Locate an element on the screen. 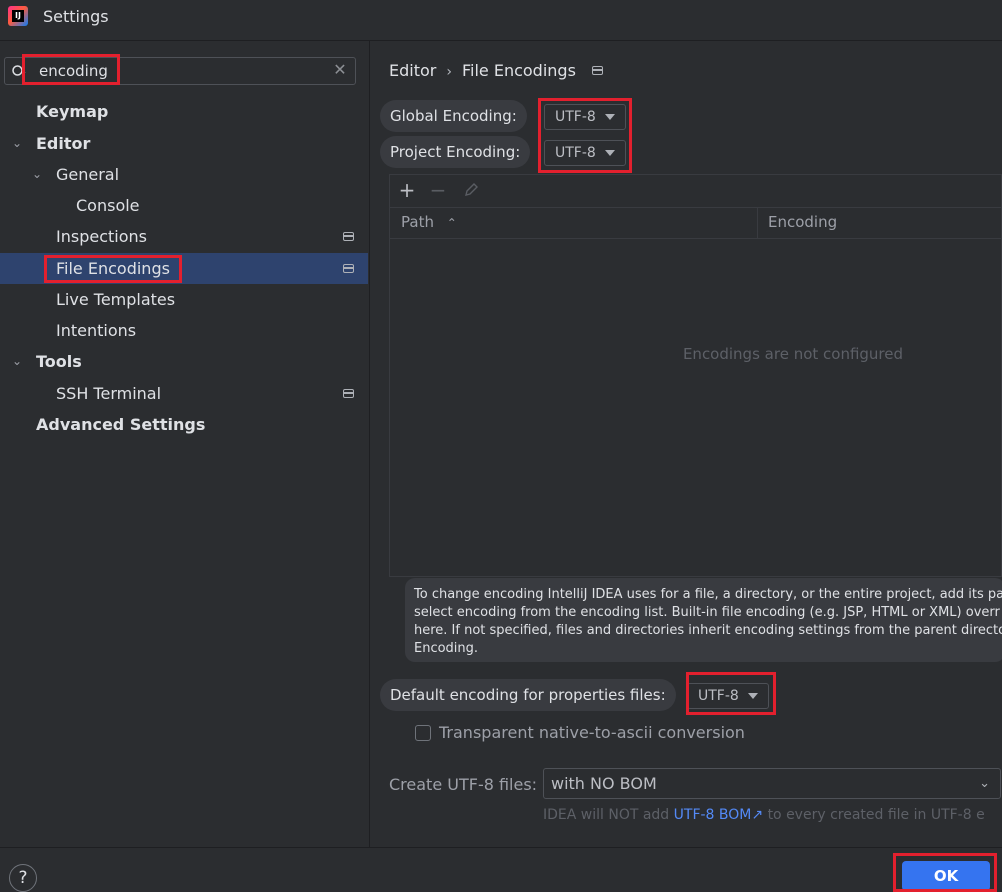  column-header-path: Path ⌃ is located at coordinates (429, 222).